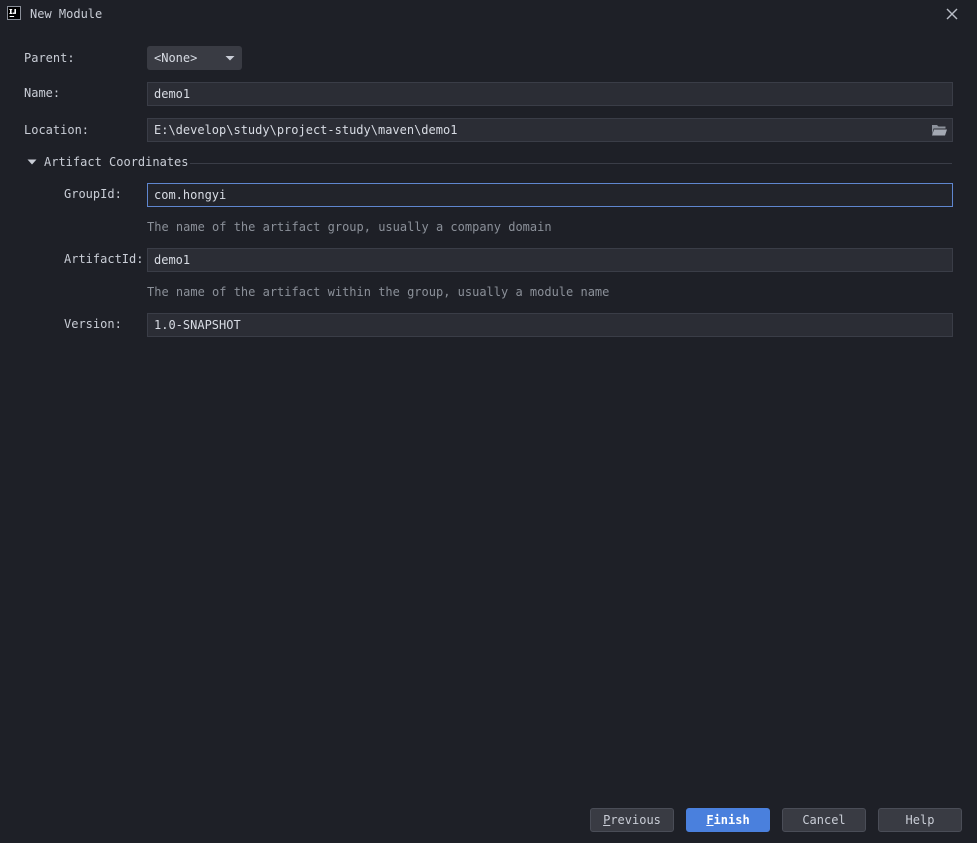 This screenshot has width=977, height=843. Describe the element at coordinates (635, 820) in the screenshot. I see `previous-label: revious` at that location.